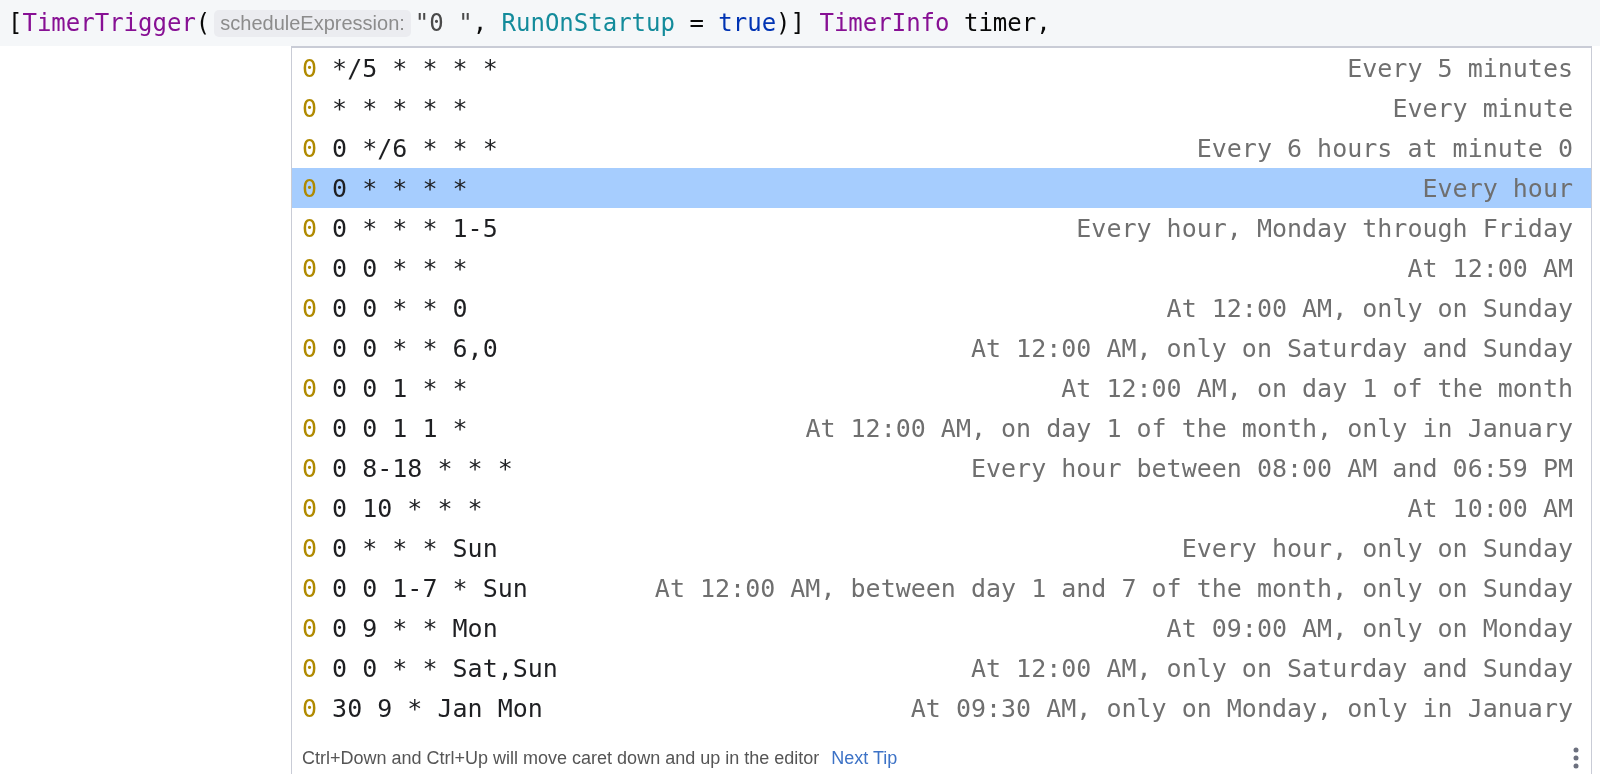  What do you see at coordinates (1317, 388) in the screenshot?
I see `schedule-description: At 12:00 AM, on day 1 of the month` at bounding box center [1317, 388].